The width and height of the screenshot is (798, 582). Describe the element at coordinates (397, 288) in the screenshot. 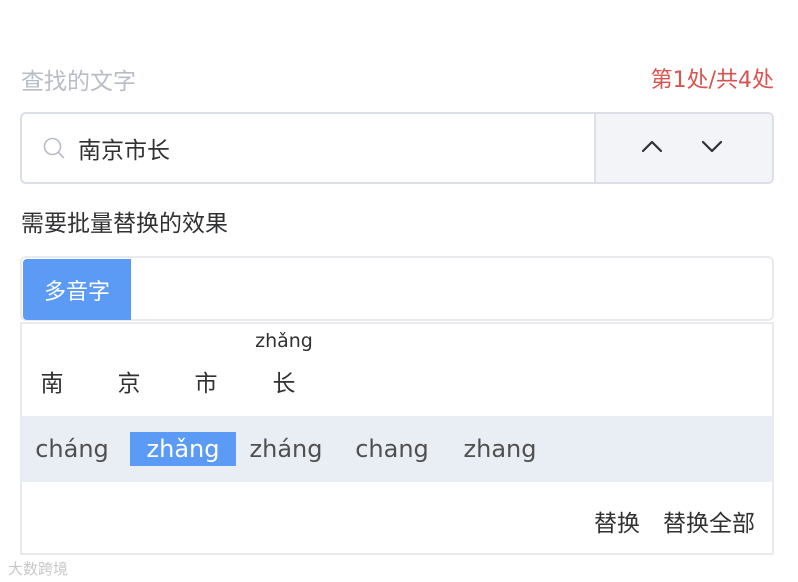

I see `tab-bar: 多音字` at that location.